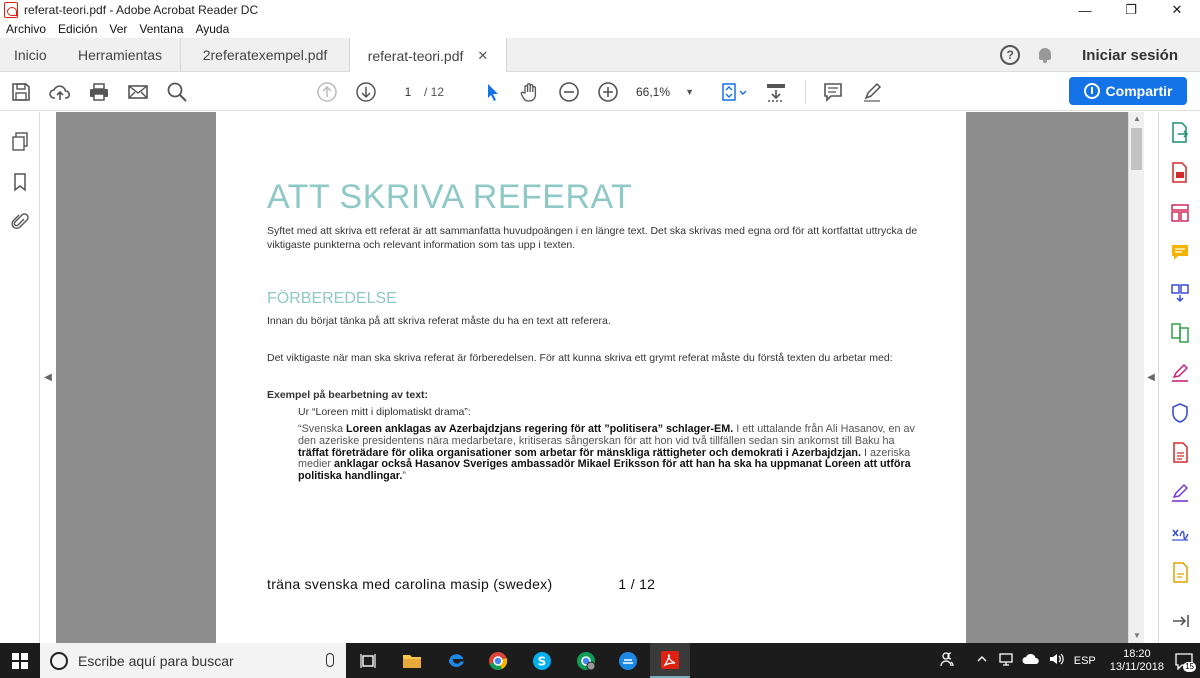 This screenshot has height=678, width=1200. What do you see at coordinates (26, 29) in the screenshot?
I see `menu-archivo: Archivo` at bounding box center [26, 29].